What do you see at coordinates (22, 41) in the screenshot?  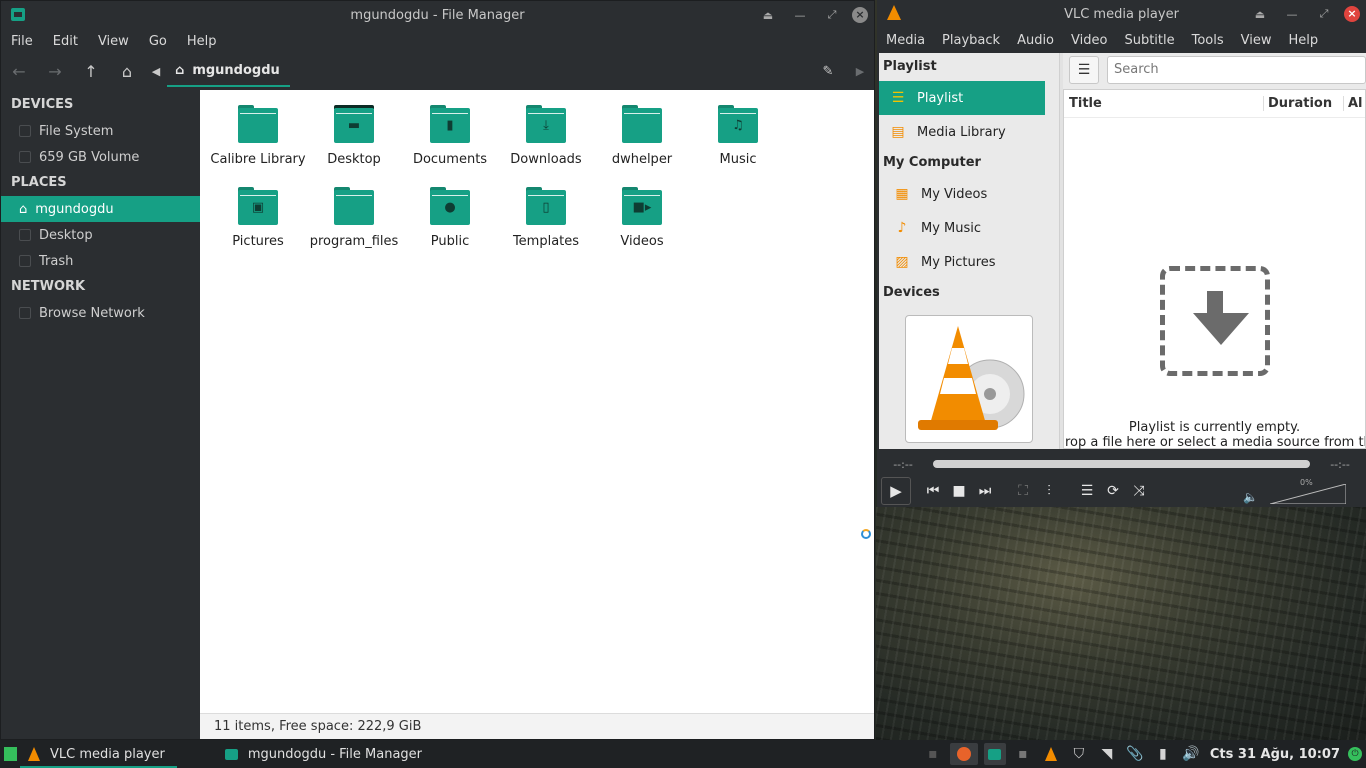 I see `menu-file: File` at bounding box center [22, 41].